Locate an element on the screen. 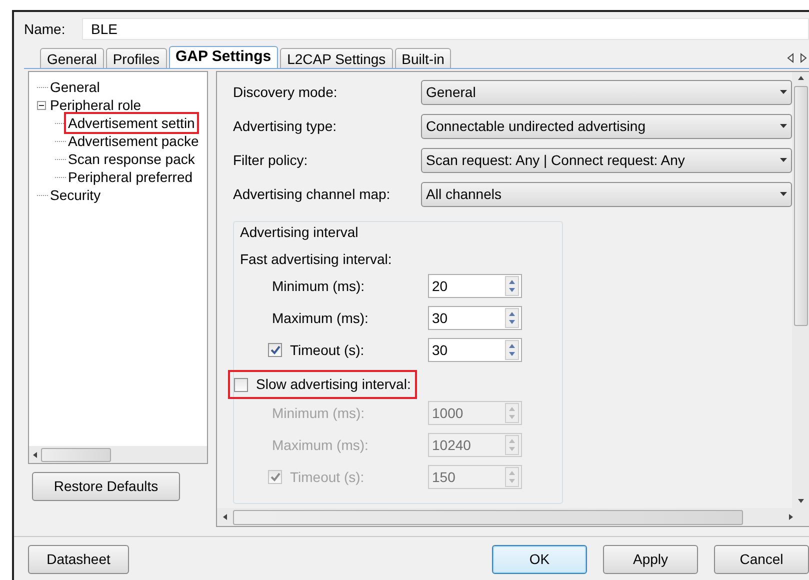 The image size is (809, 580). tree-item: Peripheral preferred is located at coordinates (130, 177).